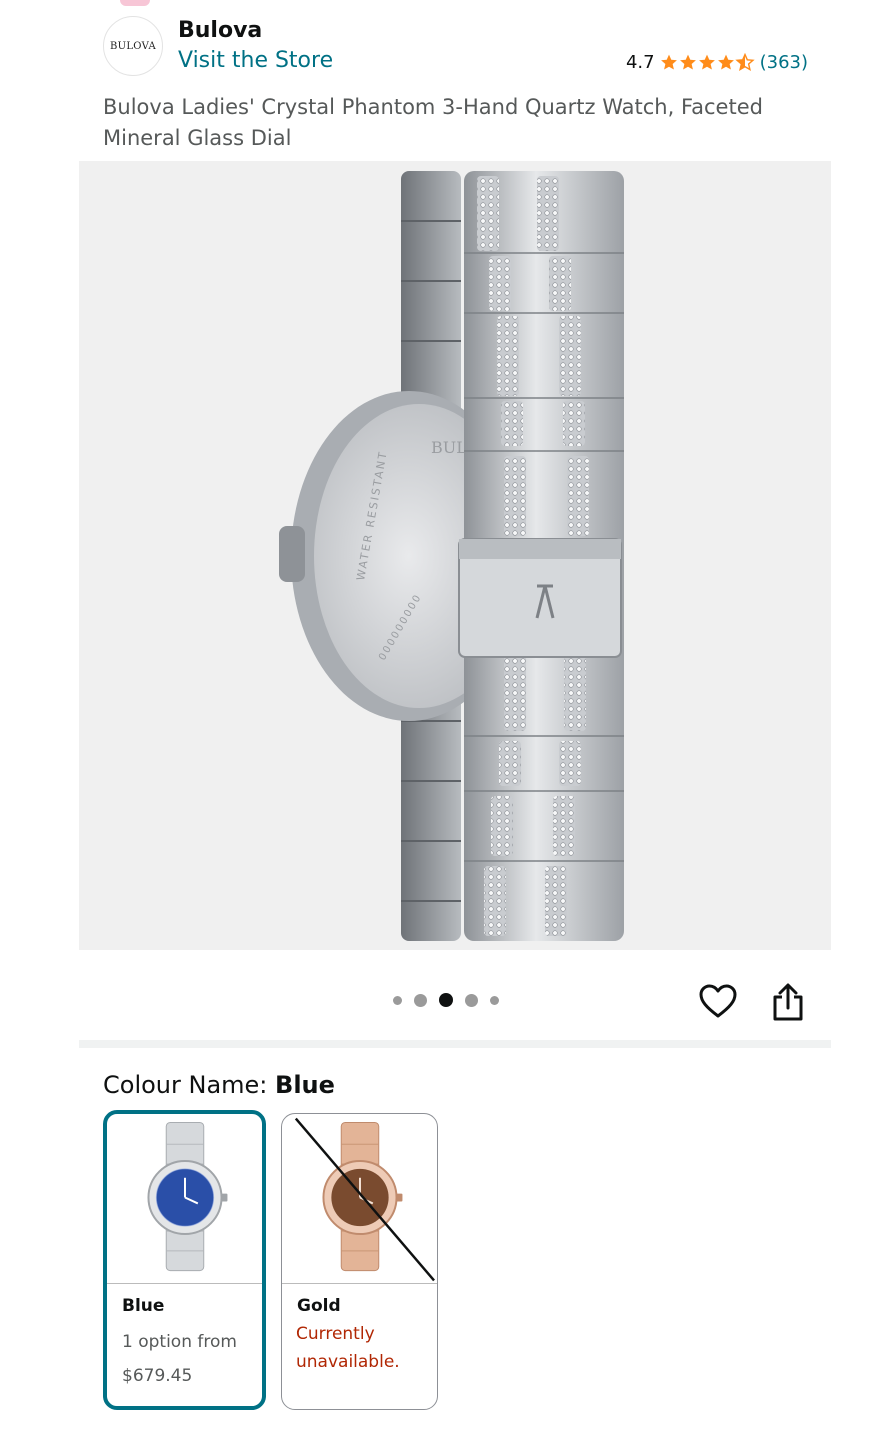  What do you see at coordinates (187, 1196) in the screenshot?
I see `blue-watch-thumbnail` at bounding box center [187, 1196].